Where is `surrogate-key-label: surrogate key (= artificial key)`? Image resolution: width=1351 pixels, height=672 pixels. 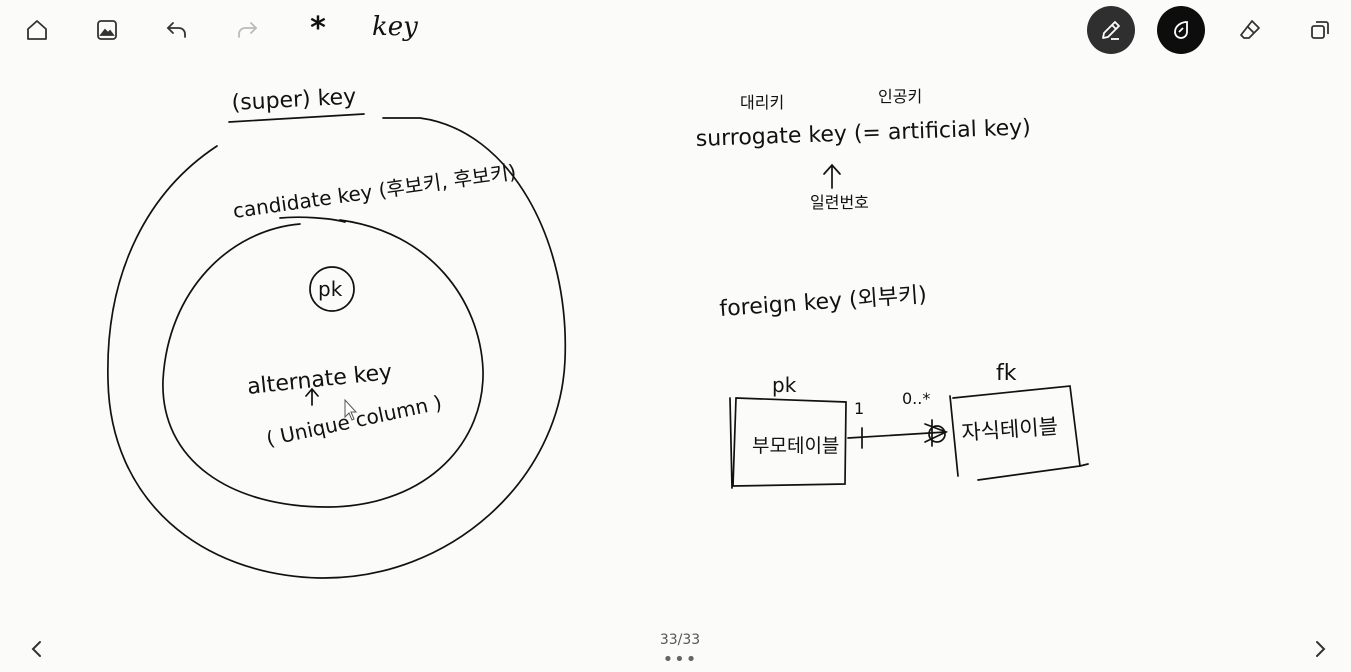 surrogate-key-label: surrogate key (= artificial key) is located at coordinates (863, 133).